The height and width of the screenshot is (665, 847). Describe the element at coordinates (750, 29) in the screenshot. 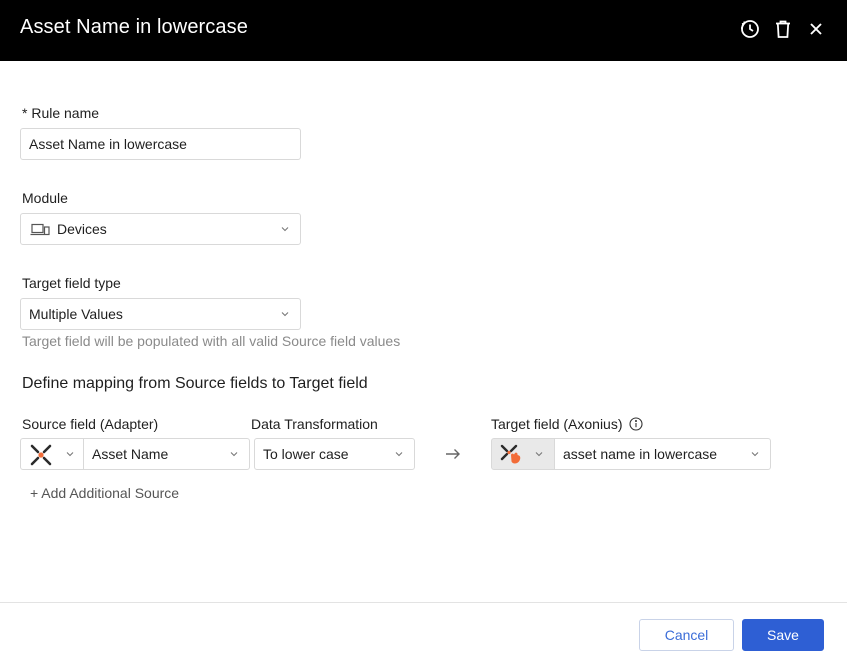

I see `history-icon` at that location.